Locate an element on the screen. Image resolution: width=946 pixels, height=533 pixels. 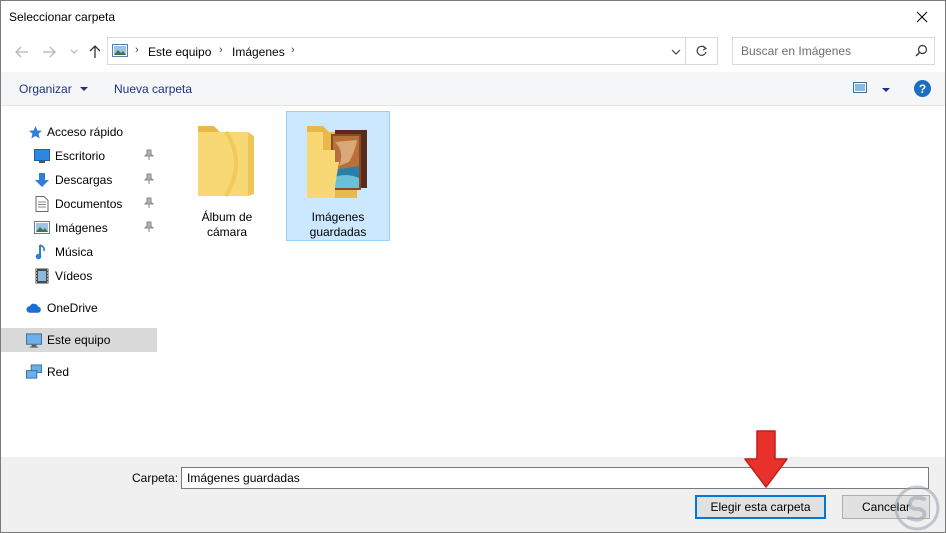
close-button is located at coordinates (922, 16).